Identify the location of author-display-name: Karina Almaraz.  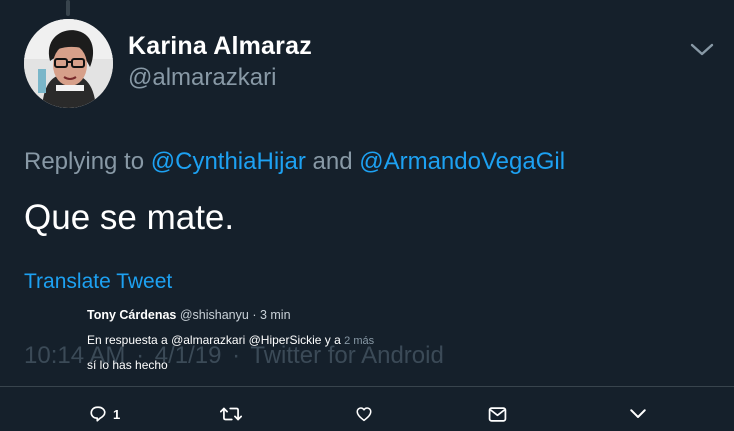
(220, 46).